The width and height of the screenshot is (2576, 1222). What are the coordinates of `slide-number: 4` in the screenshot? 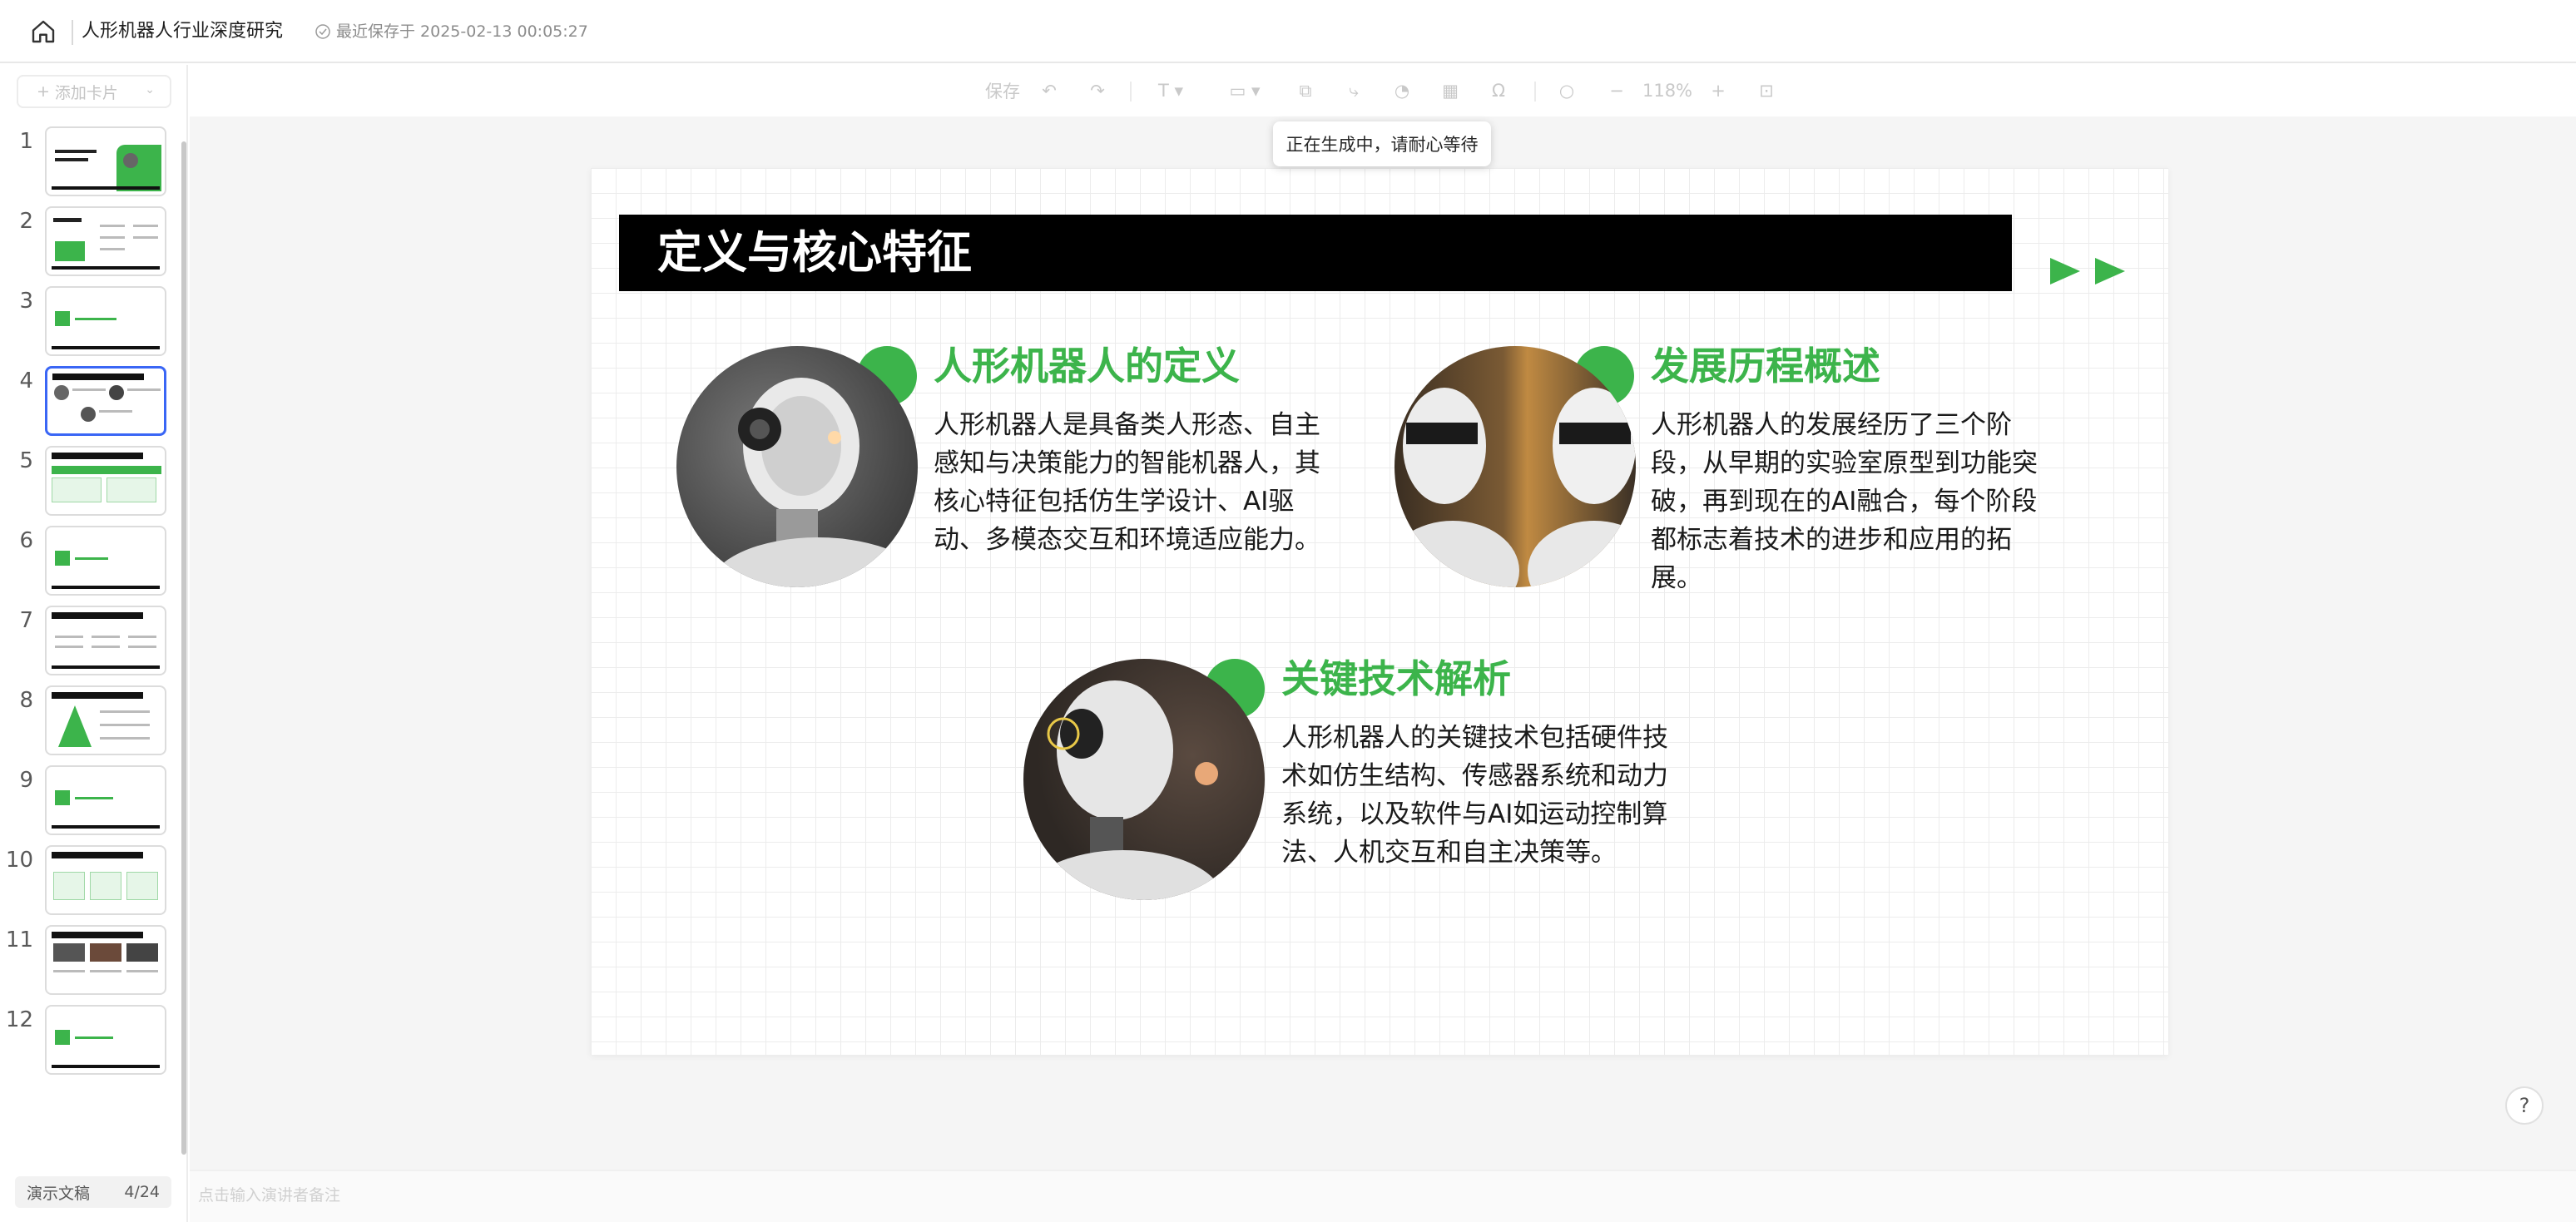 It's located at (26, 381).